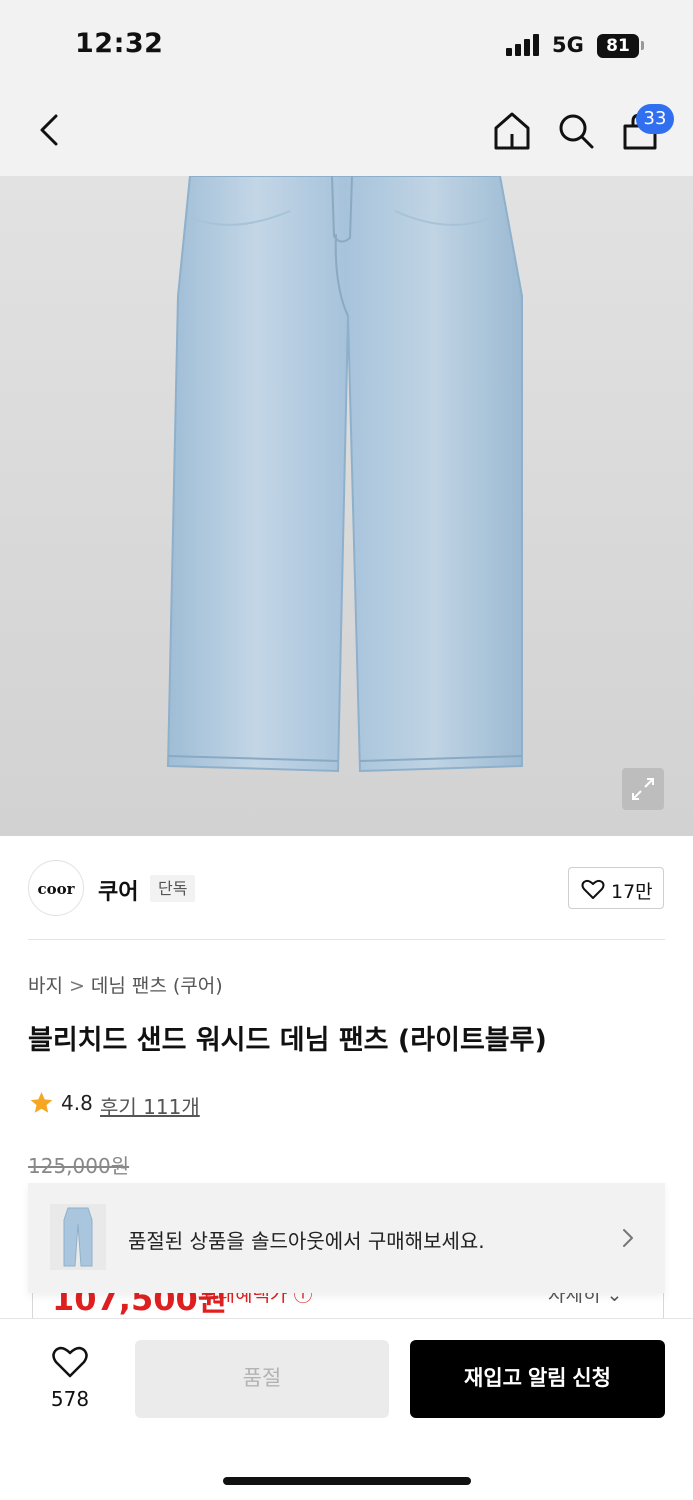 This screenshot has width=693, height=1500. What do you see at coordinates (537, 1379) in the screenshot?
I see `restock-alert-button: 재입고 알림 신청` at bounding box center [537, 1379].